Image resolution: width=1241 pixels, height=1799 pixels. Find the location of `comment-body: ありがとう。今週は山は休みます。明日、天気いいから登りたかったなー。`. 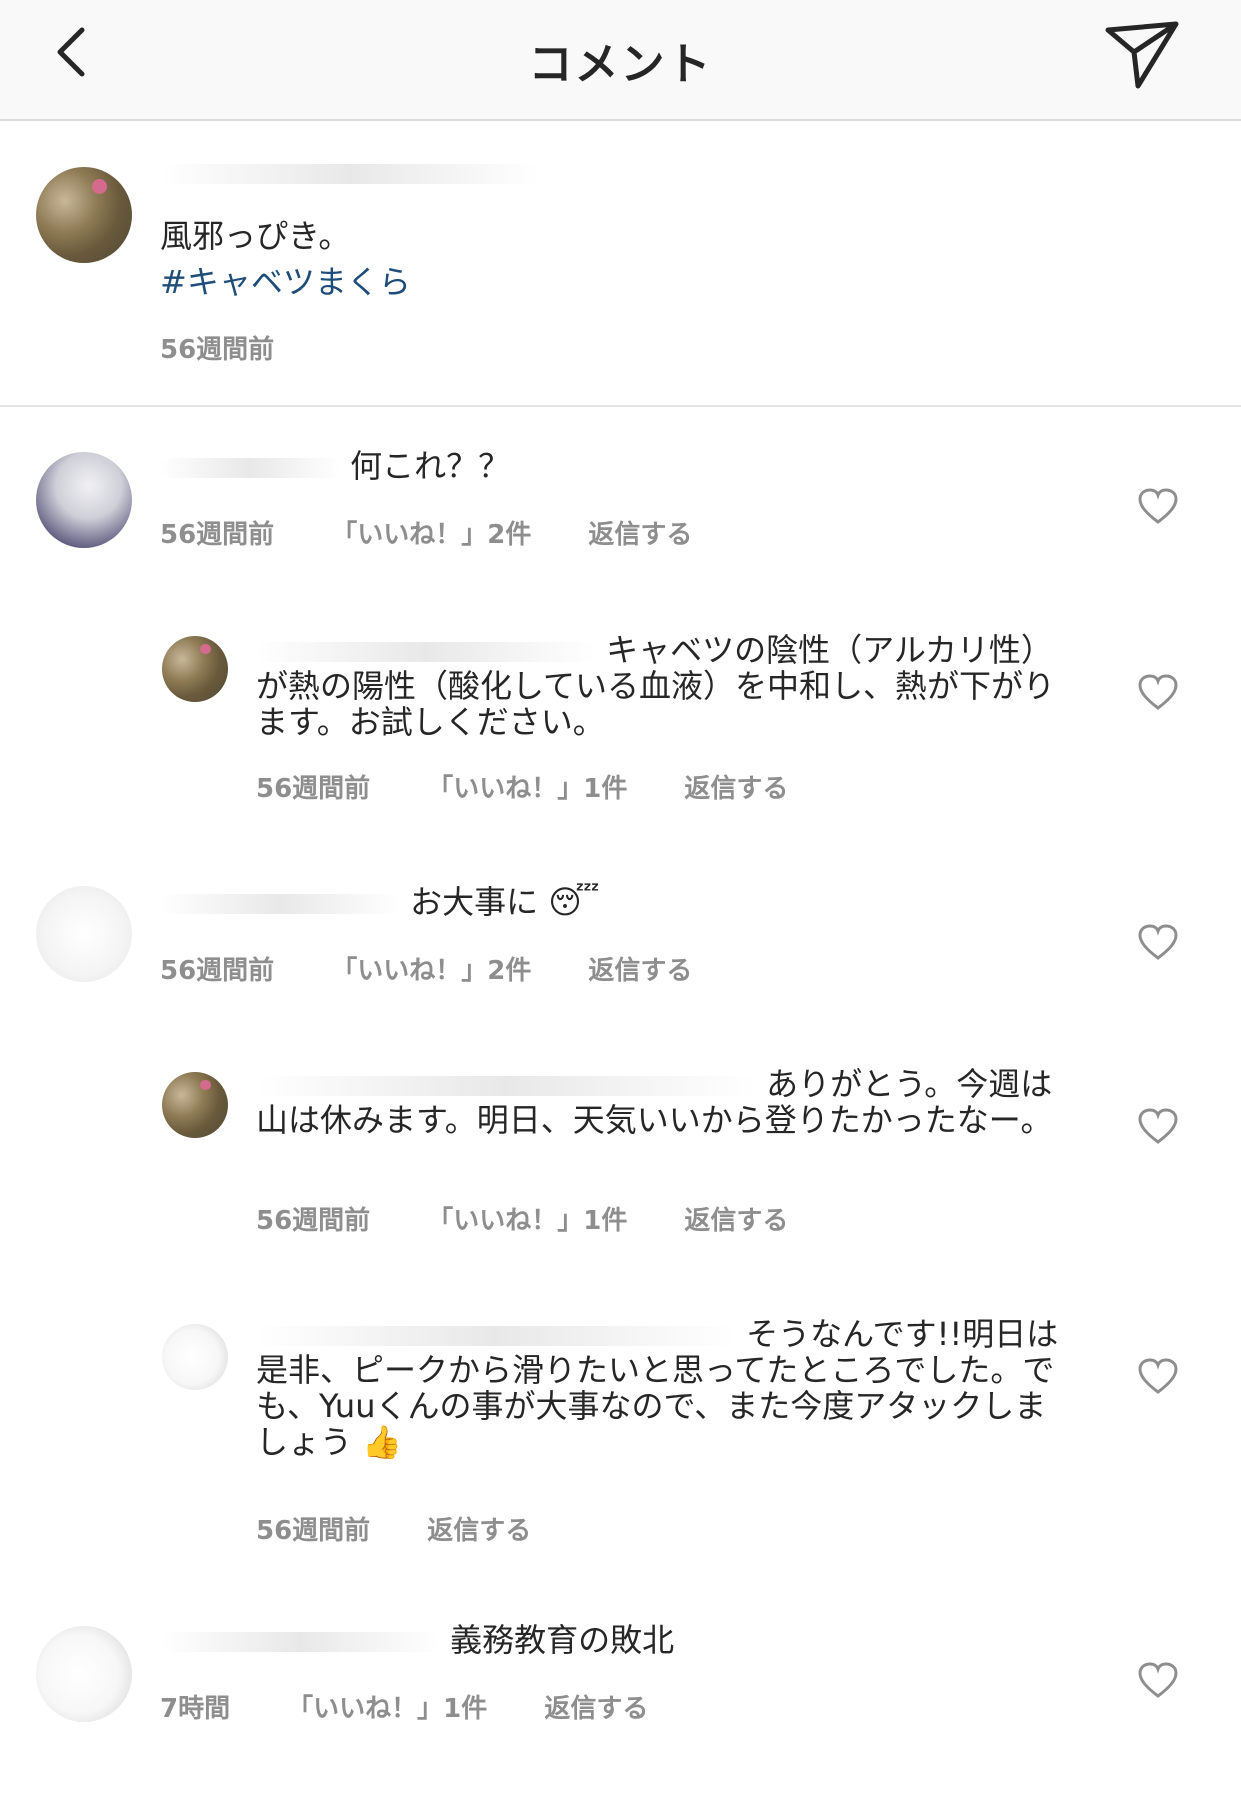

comment-body: ありがとう。今週は山は休みます。明日、天気いいから登りたかったなー。 is located at coordinates (666, 1102).